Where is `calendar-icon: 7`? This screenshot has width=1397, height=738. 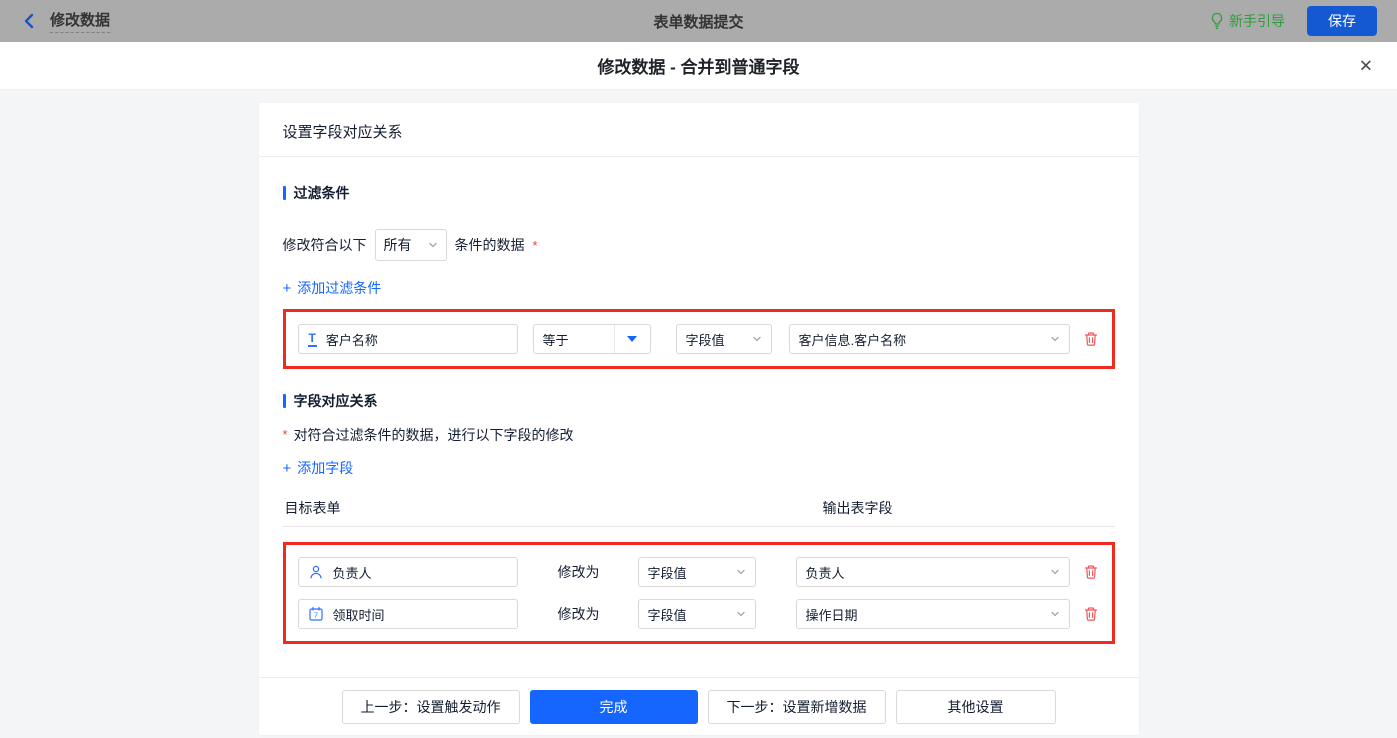
calendar-icon: 7 is located at coordinates (315, 613).